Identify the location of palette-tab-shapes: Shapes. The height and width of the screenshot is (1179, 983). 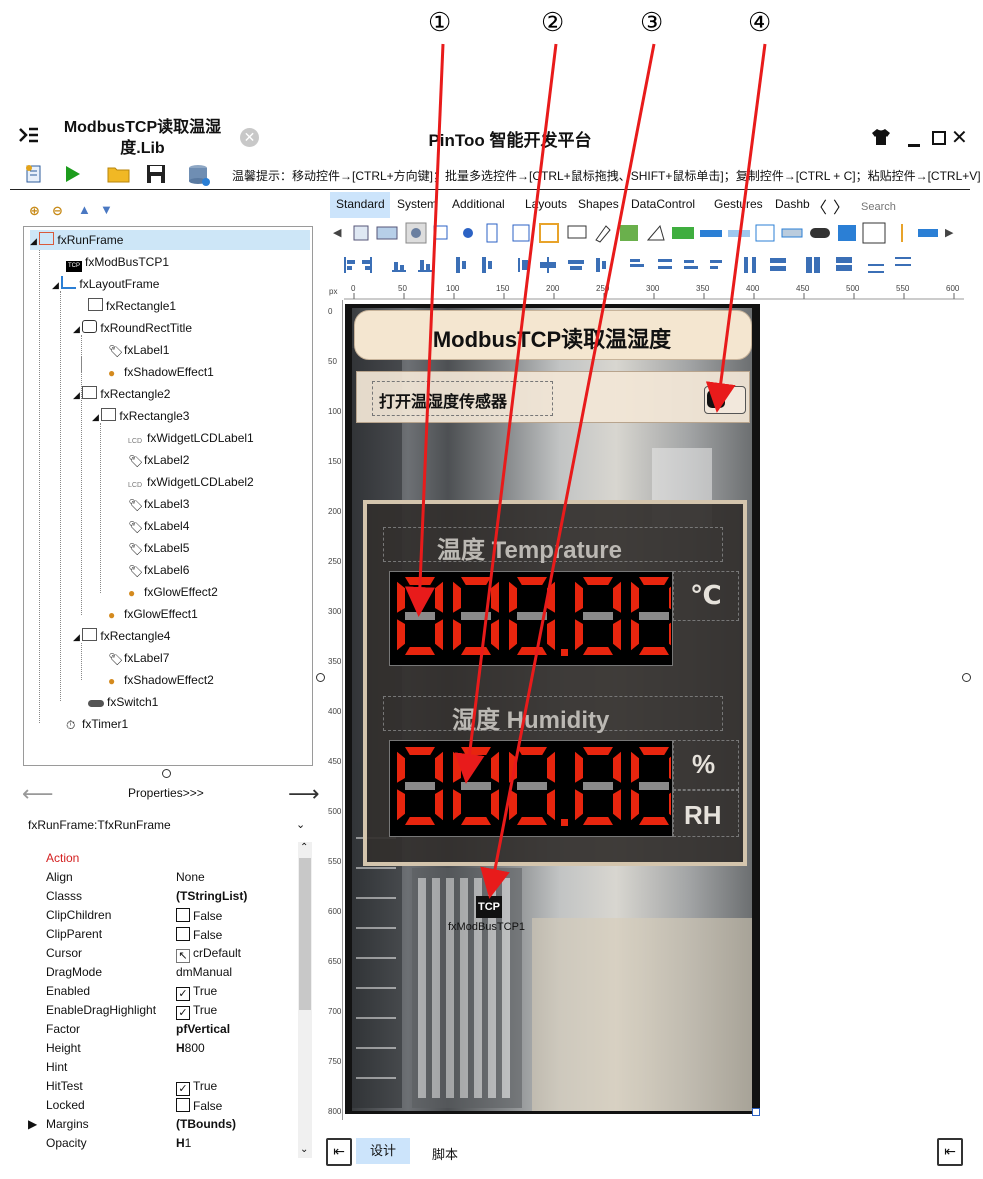
(598, 204).